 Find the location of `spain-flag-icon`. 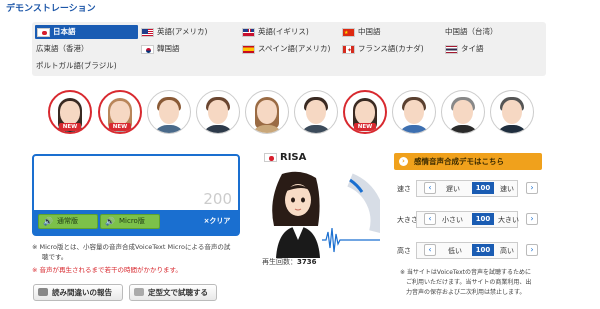

spain-flag-icon is located at coordinates (248, 49).